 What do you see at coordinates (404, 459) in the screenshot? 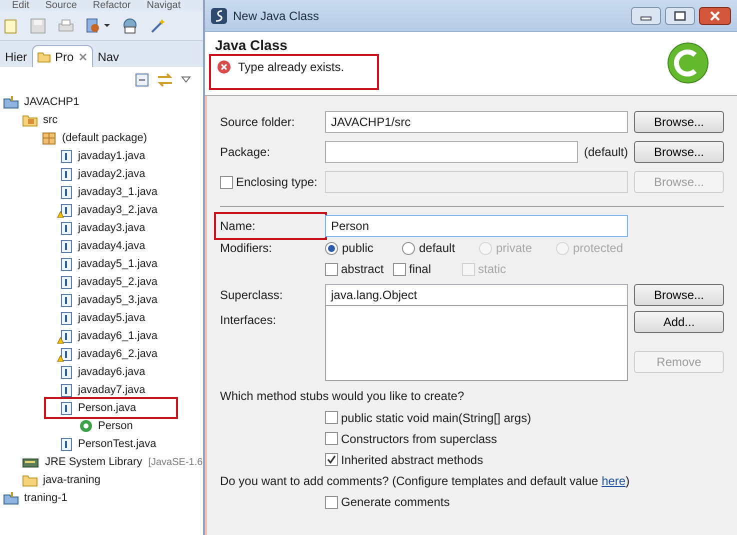
I see `checkbox: Inherited abstract methods` at bounding box center [404, 459].